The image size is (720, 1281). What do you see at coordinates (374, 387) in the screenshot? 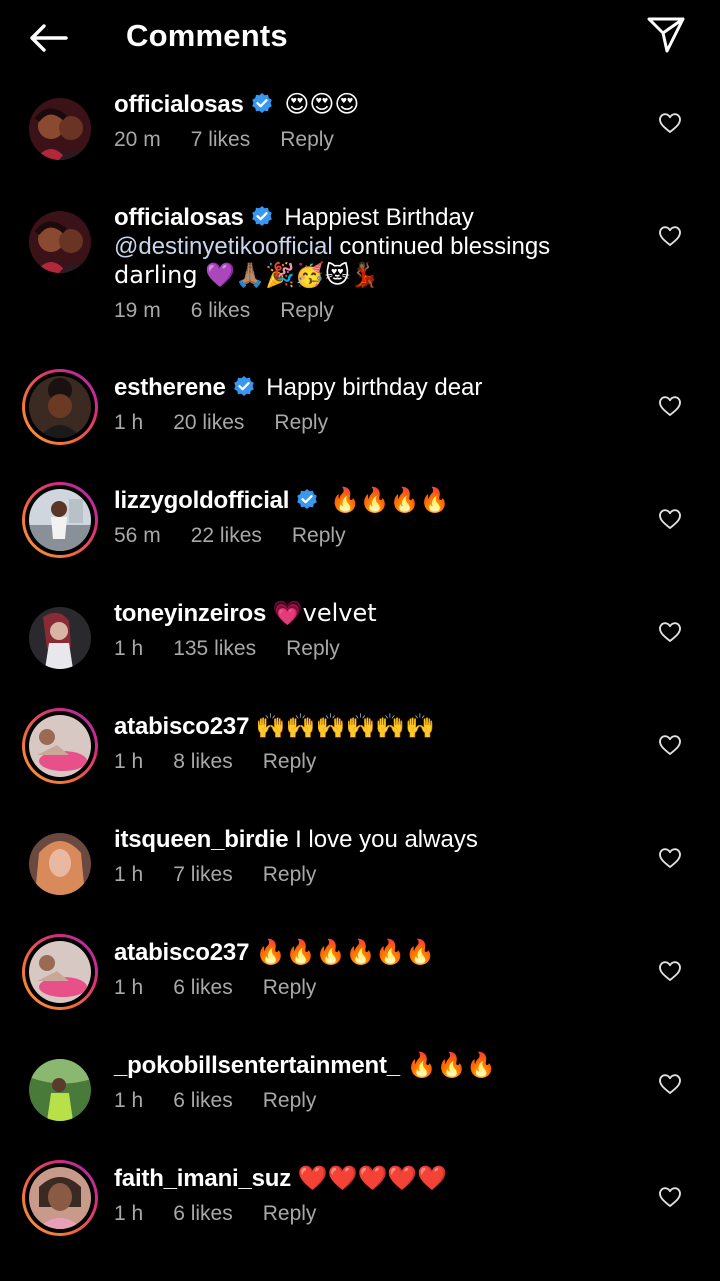
I see `comment-text: Happy birthday dear` at bounding box center [374, 387].